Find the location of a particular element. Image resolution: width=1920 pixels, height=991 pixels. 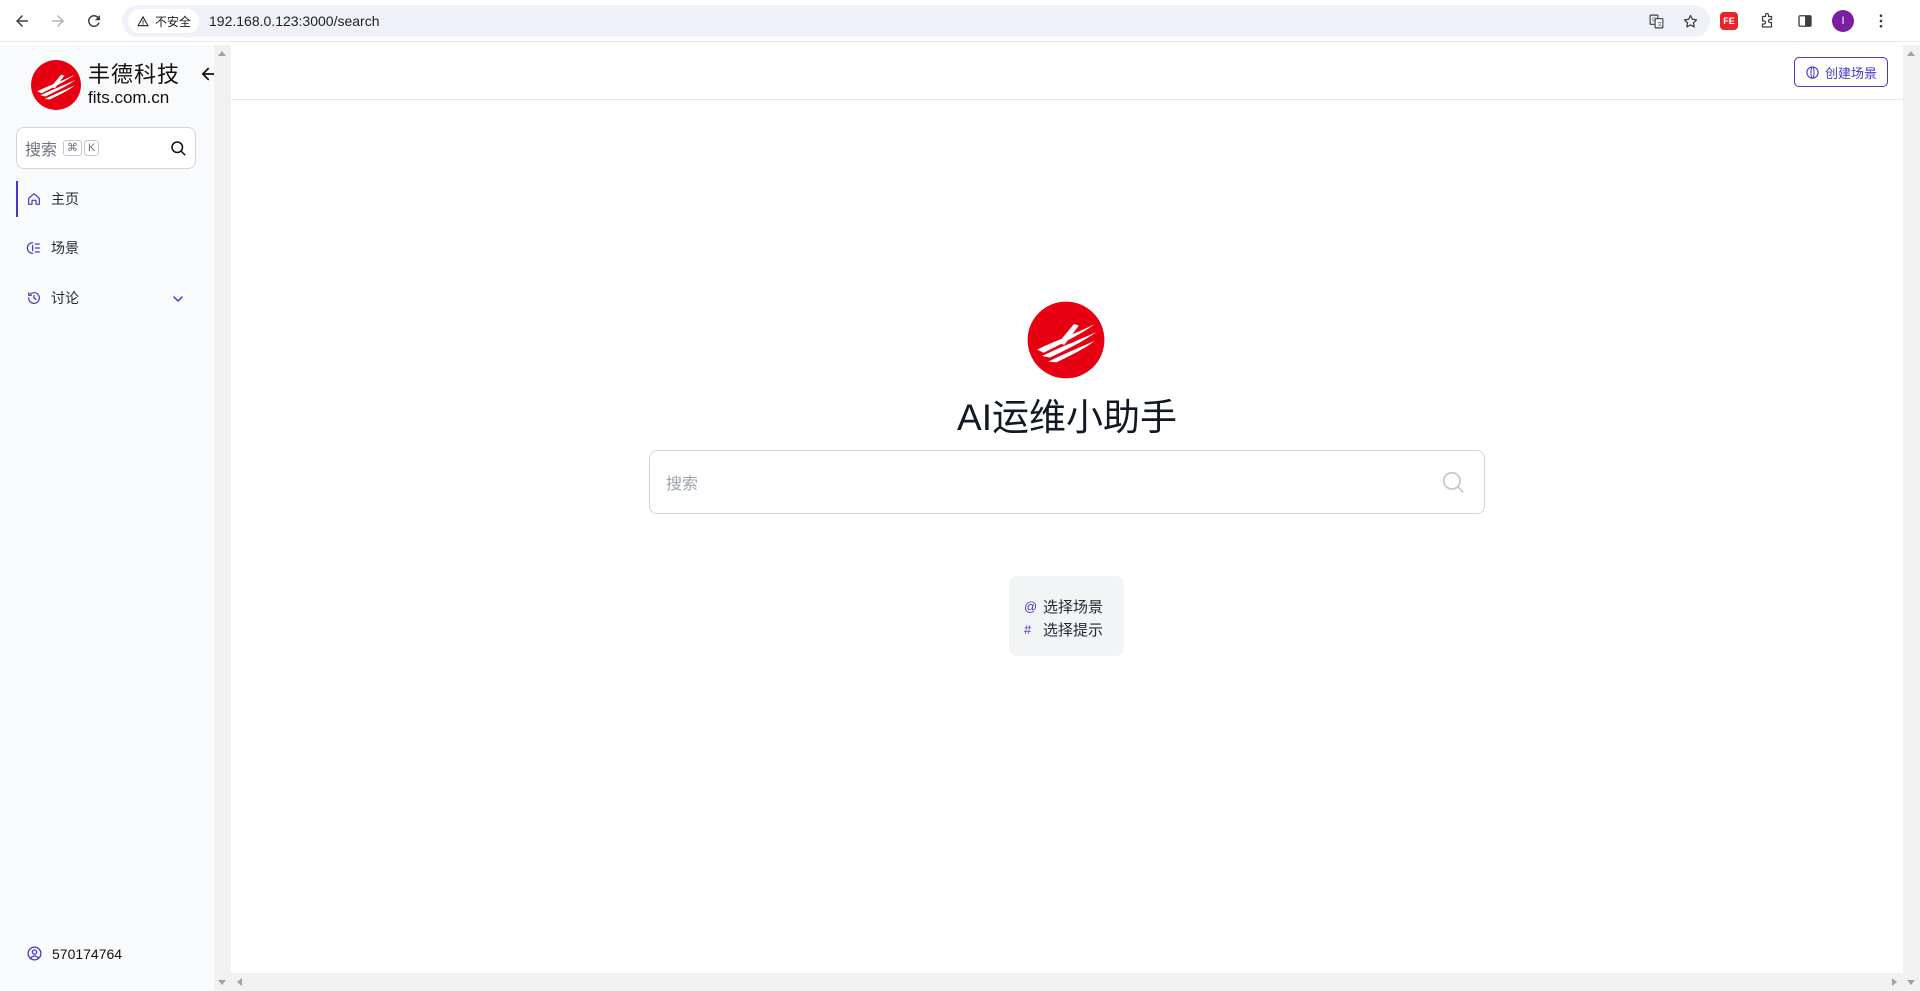

fe-extension-icon: FE is located at coordinates (1729, 21).